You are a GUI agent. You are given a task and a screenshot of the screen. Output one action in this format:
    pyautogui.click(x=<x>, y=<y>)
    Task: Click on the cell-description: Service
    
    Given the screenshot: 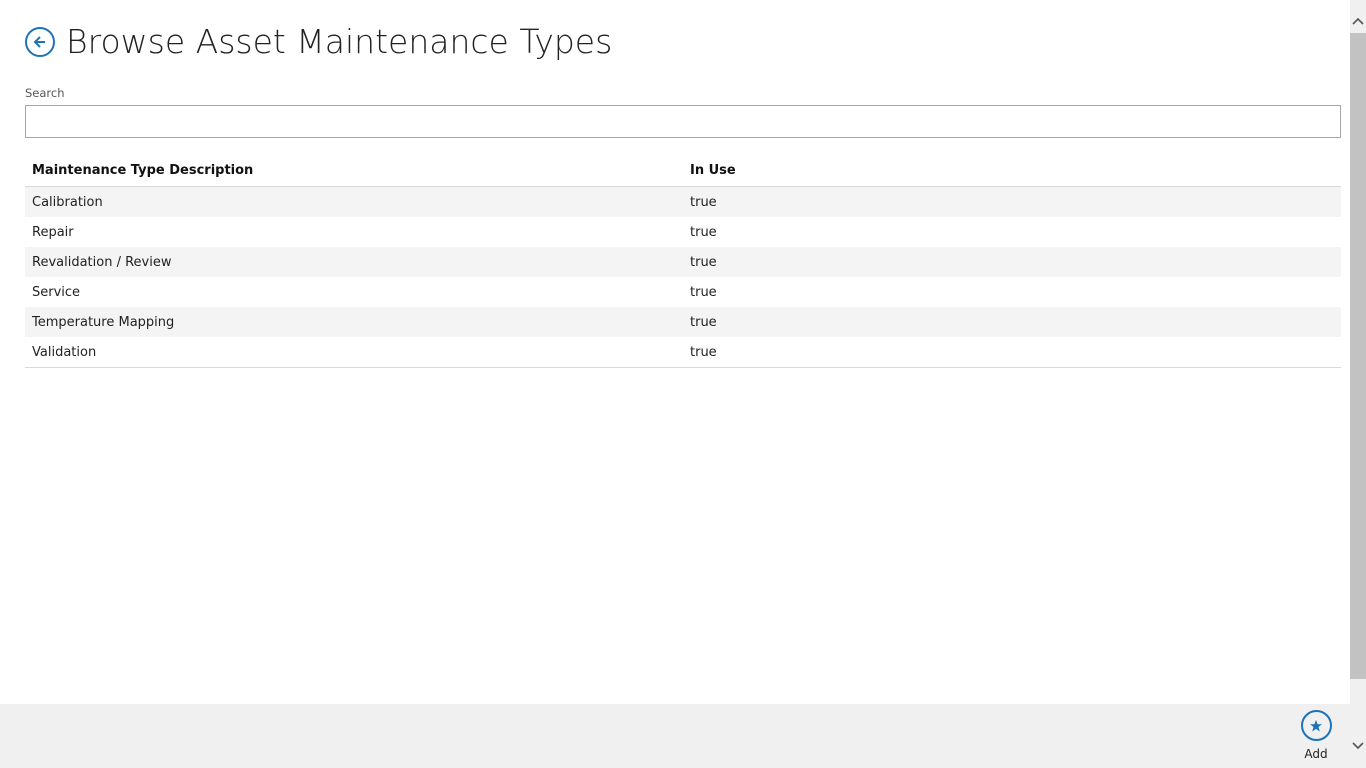 What is the action you would take?
    pyautogui.click(x=56, y=292)
    